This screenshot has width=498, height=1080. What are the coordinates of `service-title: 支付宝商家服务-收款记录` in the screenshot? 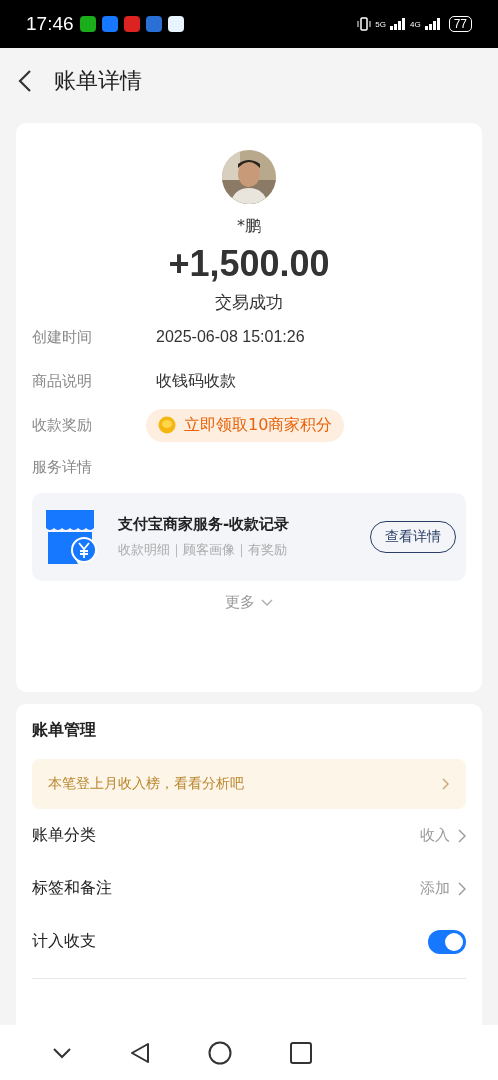 It's located at (204, 524).